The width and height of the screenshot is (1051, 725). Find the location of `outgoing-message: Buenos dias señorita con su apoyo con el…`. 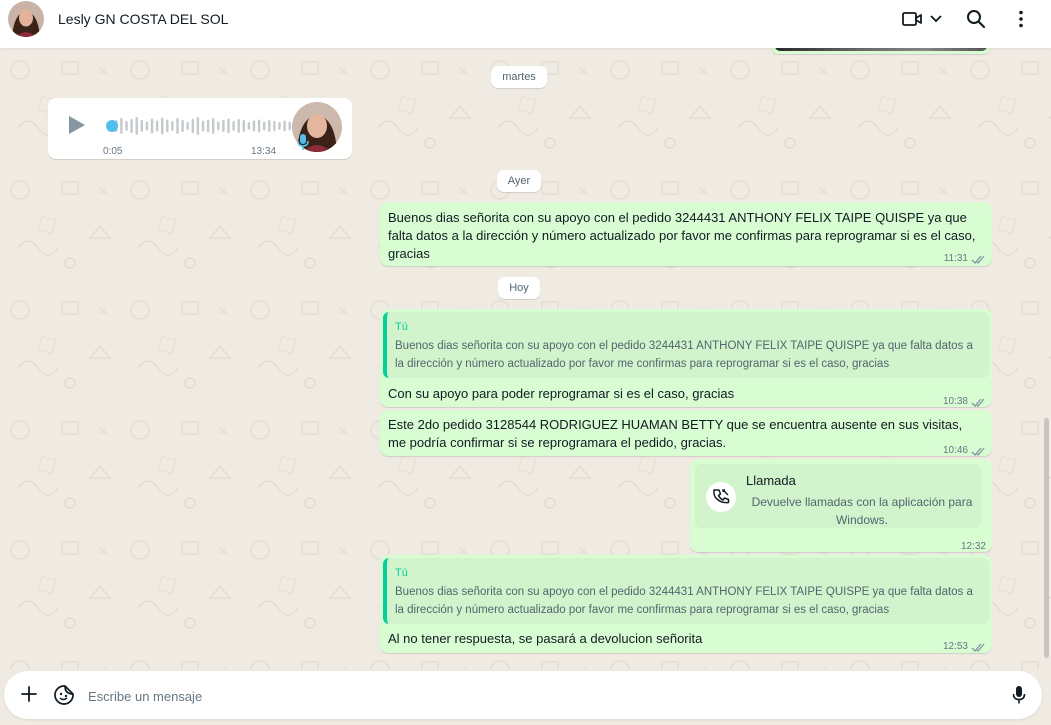

outgoing-message: Buenos dias señorita con su apoyo con el… is located at coordinates (686, 234).